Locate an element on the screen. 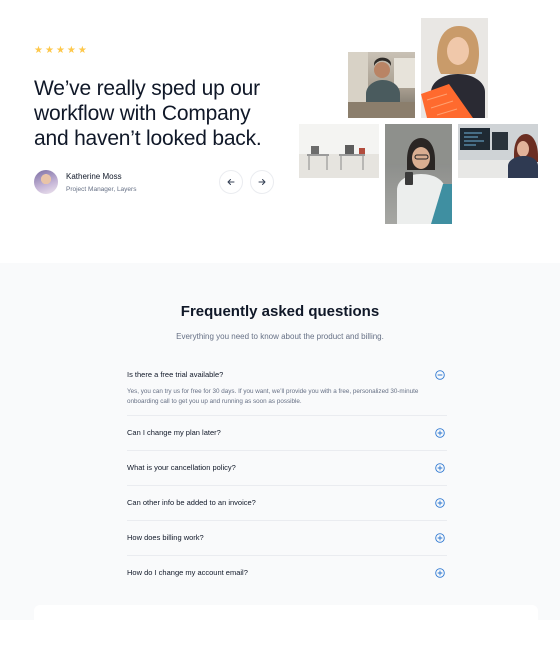  carousel-controls is located at coordinates (246, 182).